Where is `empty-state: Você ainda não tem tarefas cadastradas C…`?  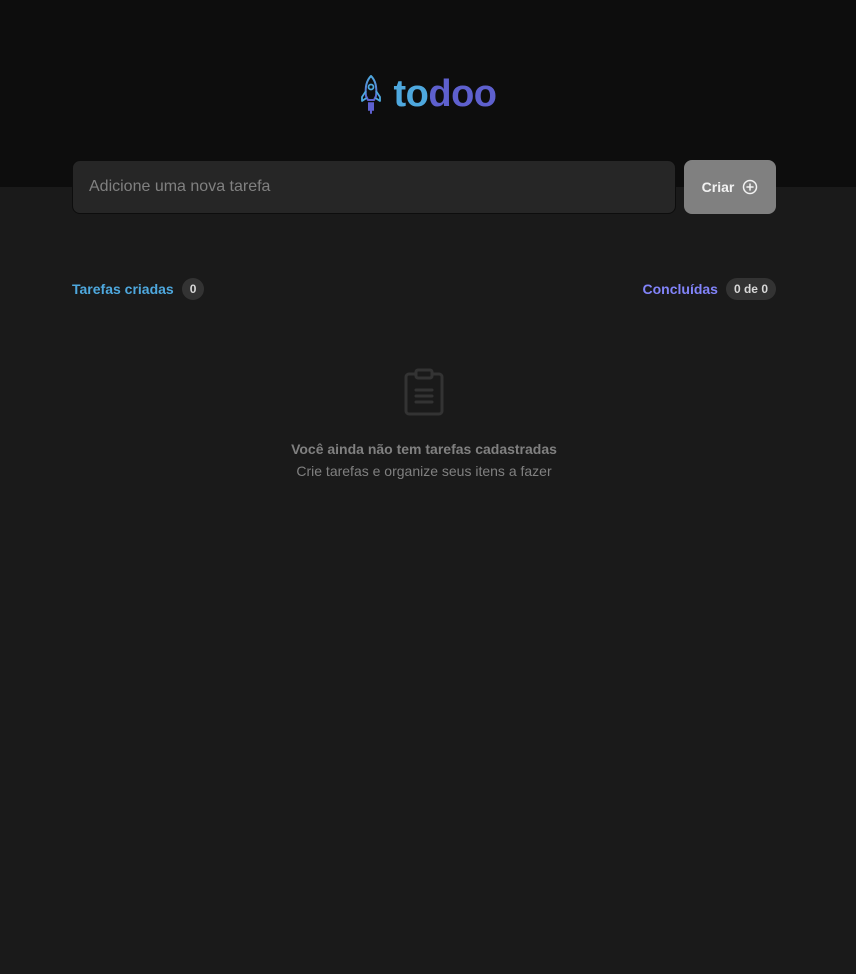 empty-state: Você ainda não tem tarefas cadastradas C… is located at coordinates (424, 425).